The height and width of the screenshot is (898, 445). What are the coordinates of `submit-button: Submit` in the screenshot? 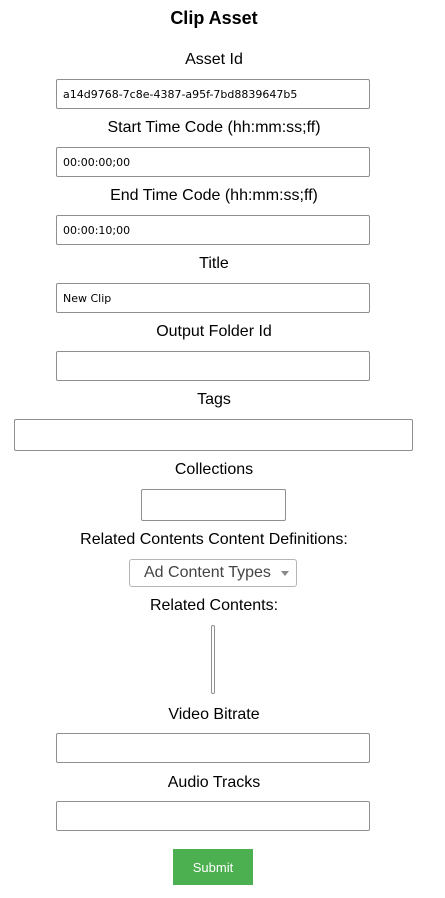 It's located at (213, 867).